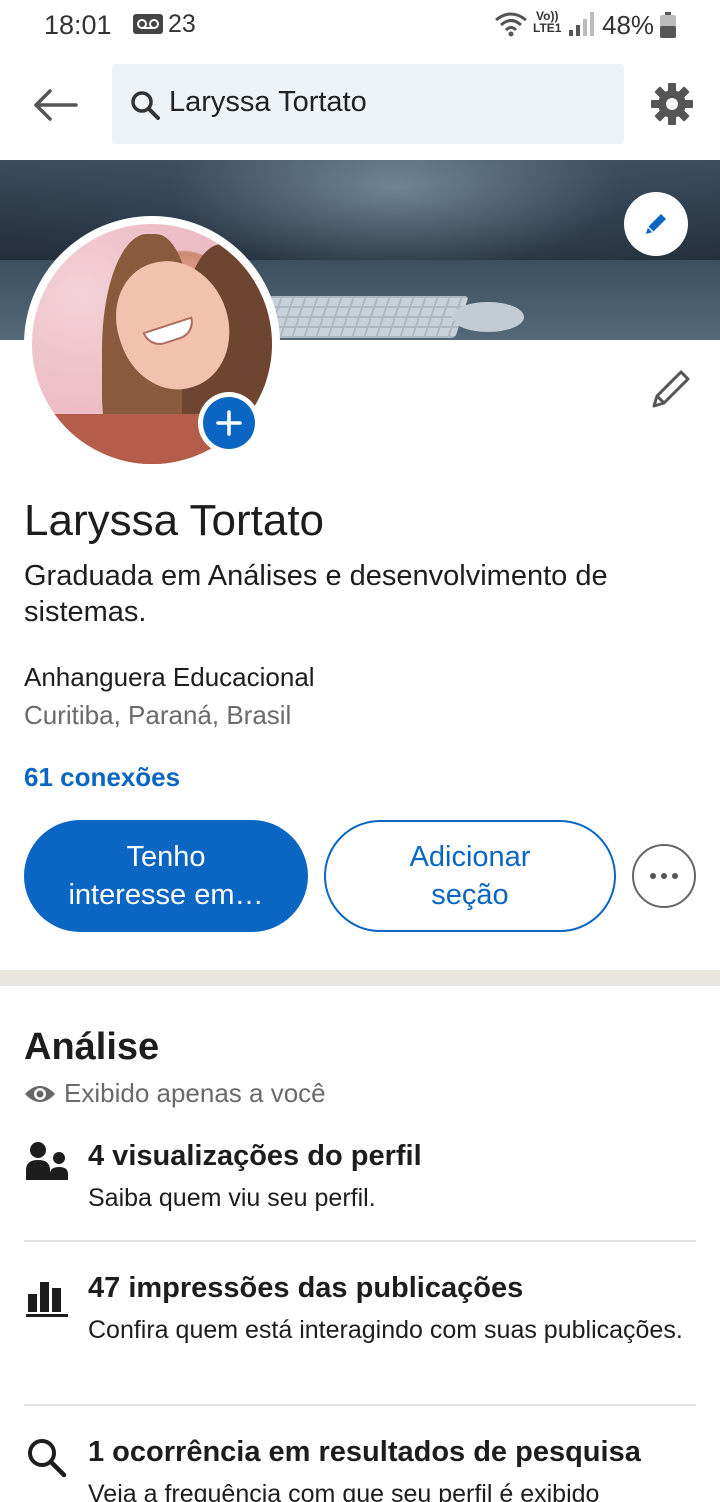  Describe the element at coordinates (182, 24) in the screenshot. I see `status-temperature: 23` at that location.